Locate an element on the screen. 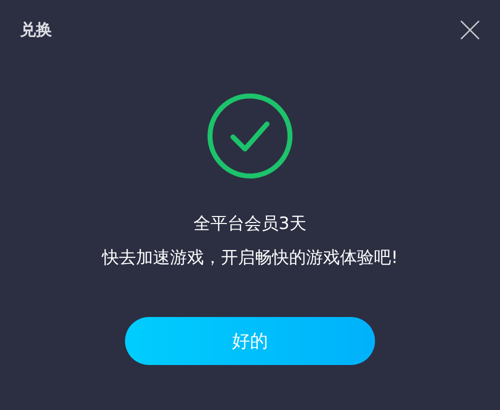  message-text: 快去加速游戏，开启畅快的游戏体验吧! is located at coordinates (250, 258).